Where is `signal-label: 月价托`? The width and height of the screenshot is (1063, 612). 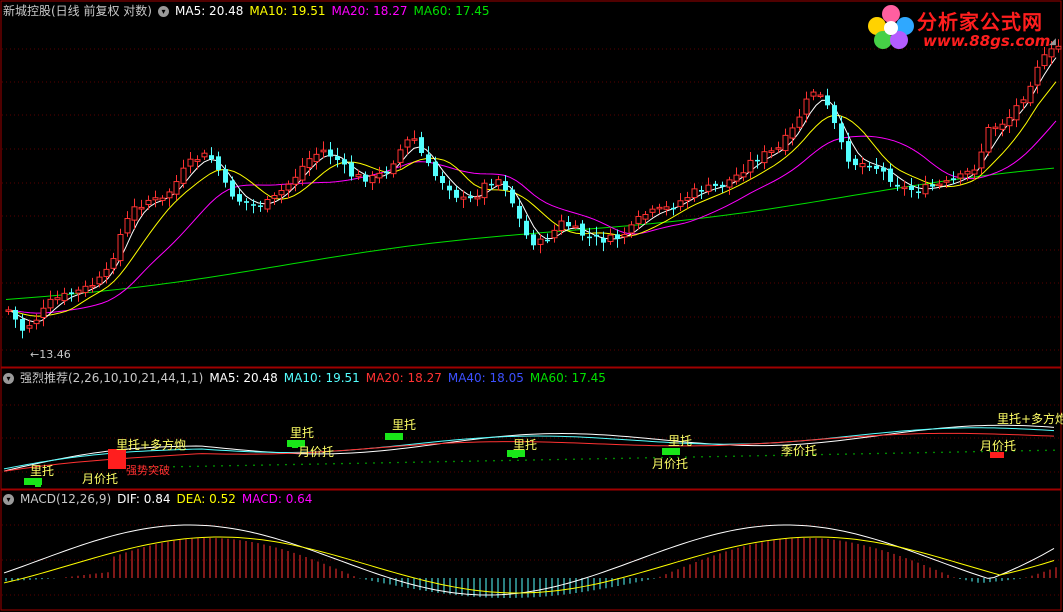 signal-label: 月价托 is located at coordinates (670, 464).